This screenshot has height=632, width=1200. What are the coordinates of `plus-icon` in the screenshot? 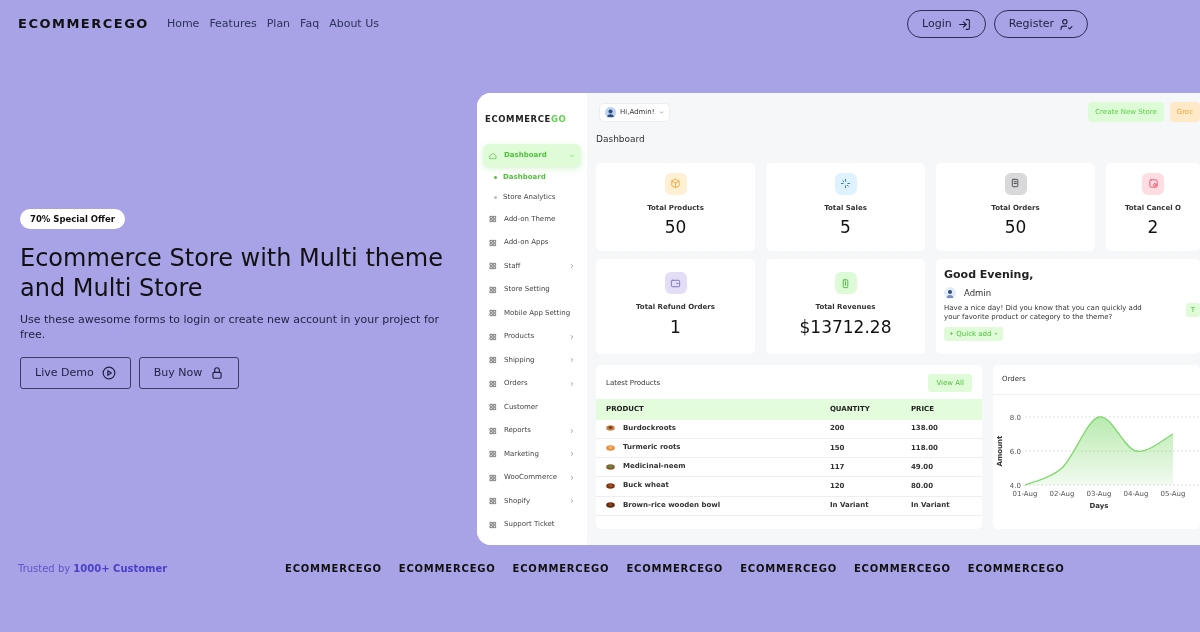 It's located at (951, 334).